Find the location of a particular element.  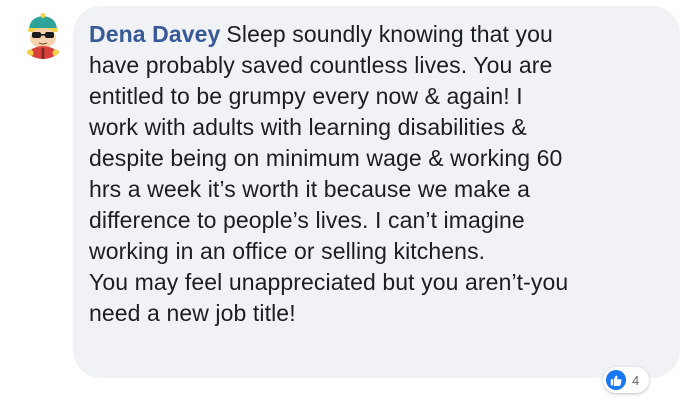

author-name-link: Dena Davey is located at coordinates (154, 34).